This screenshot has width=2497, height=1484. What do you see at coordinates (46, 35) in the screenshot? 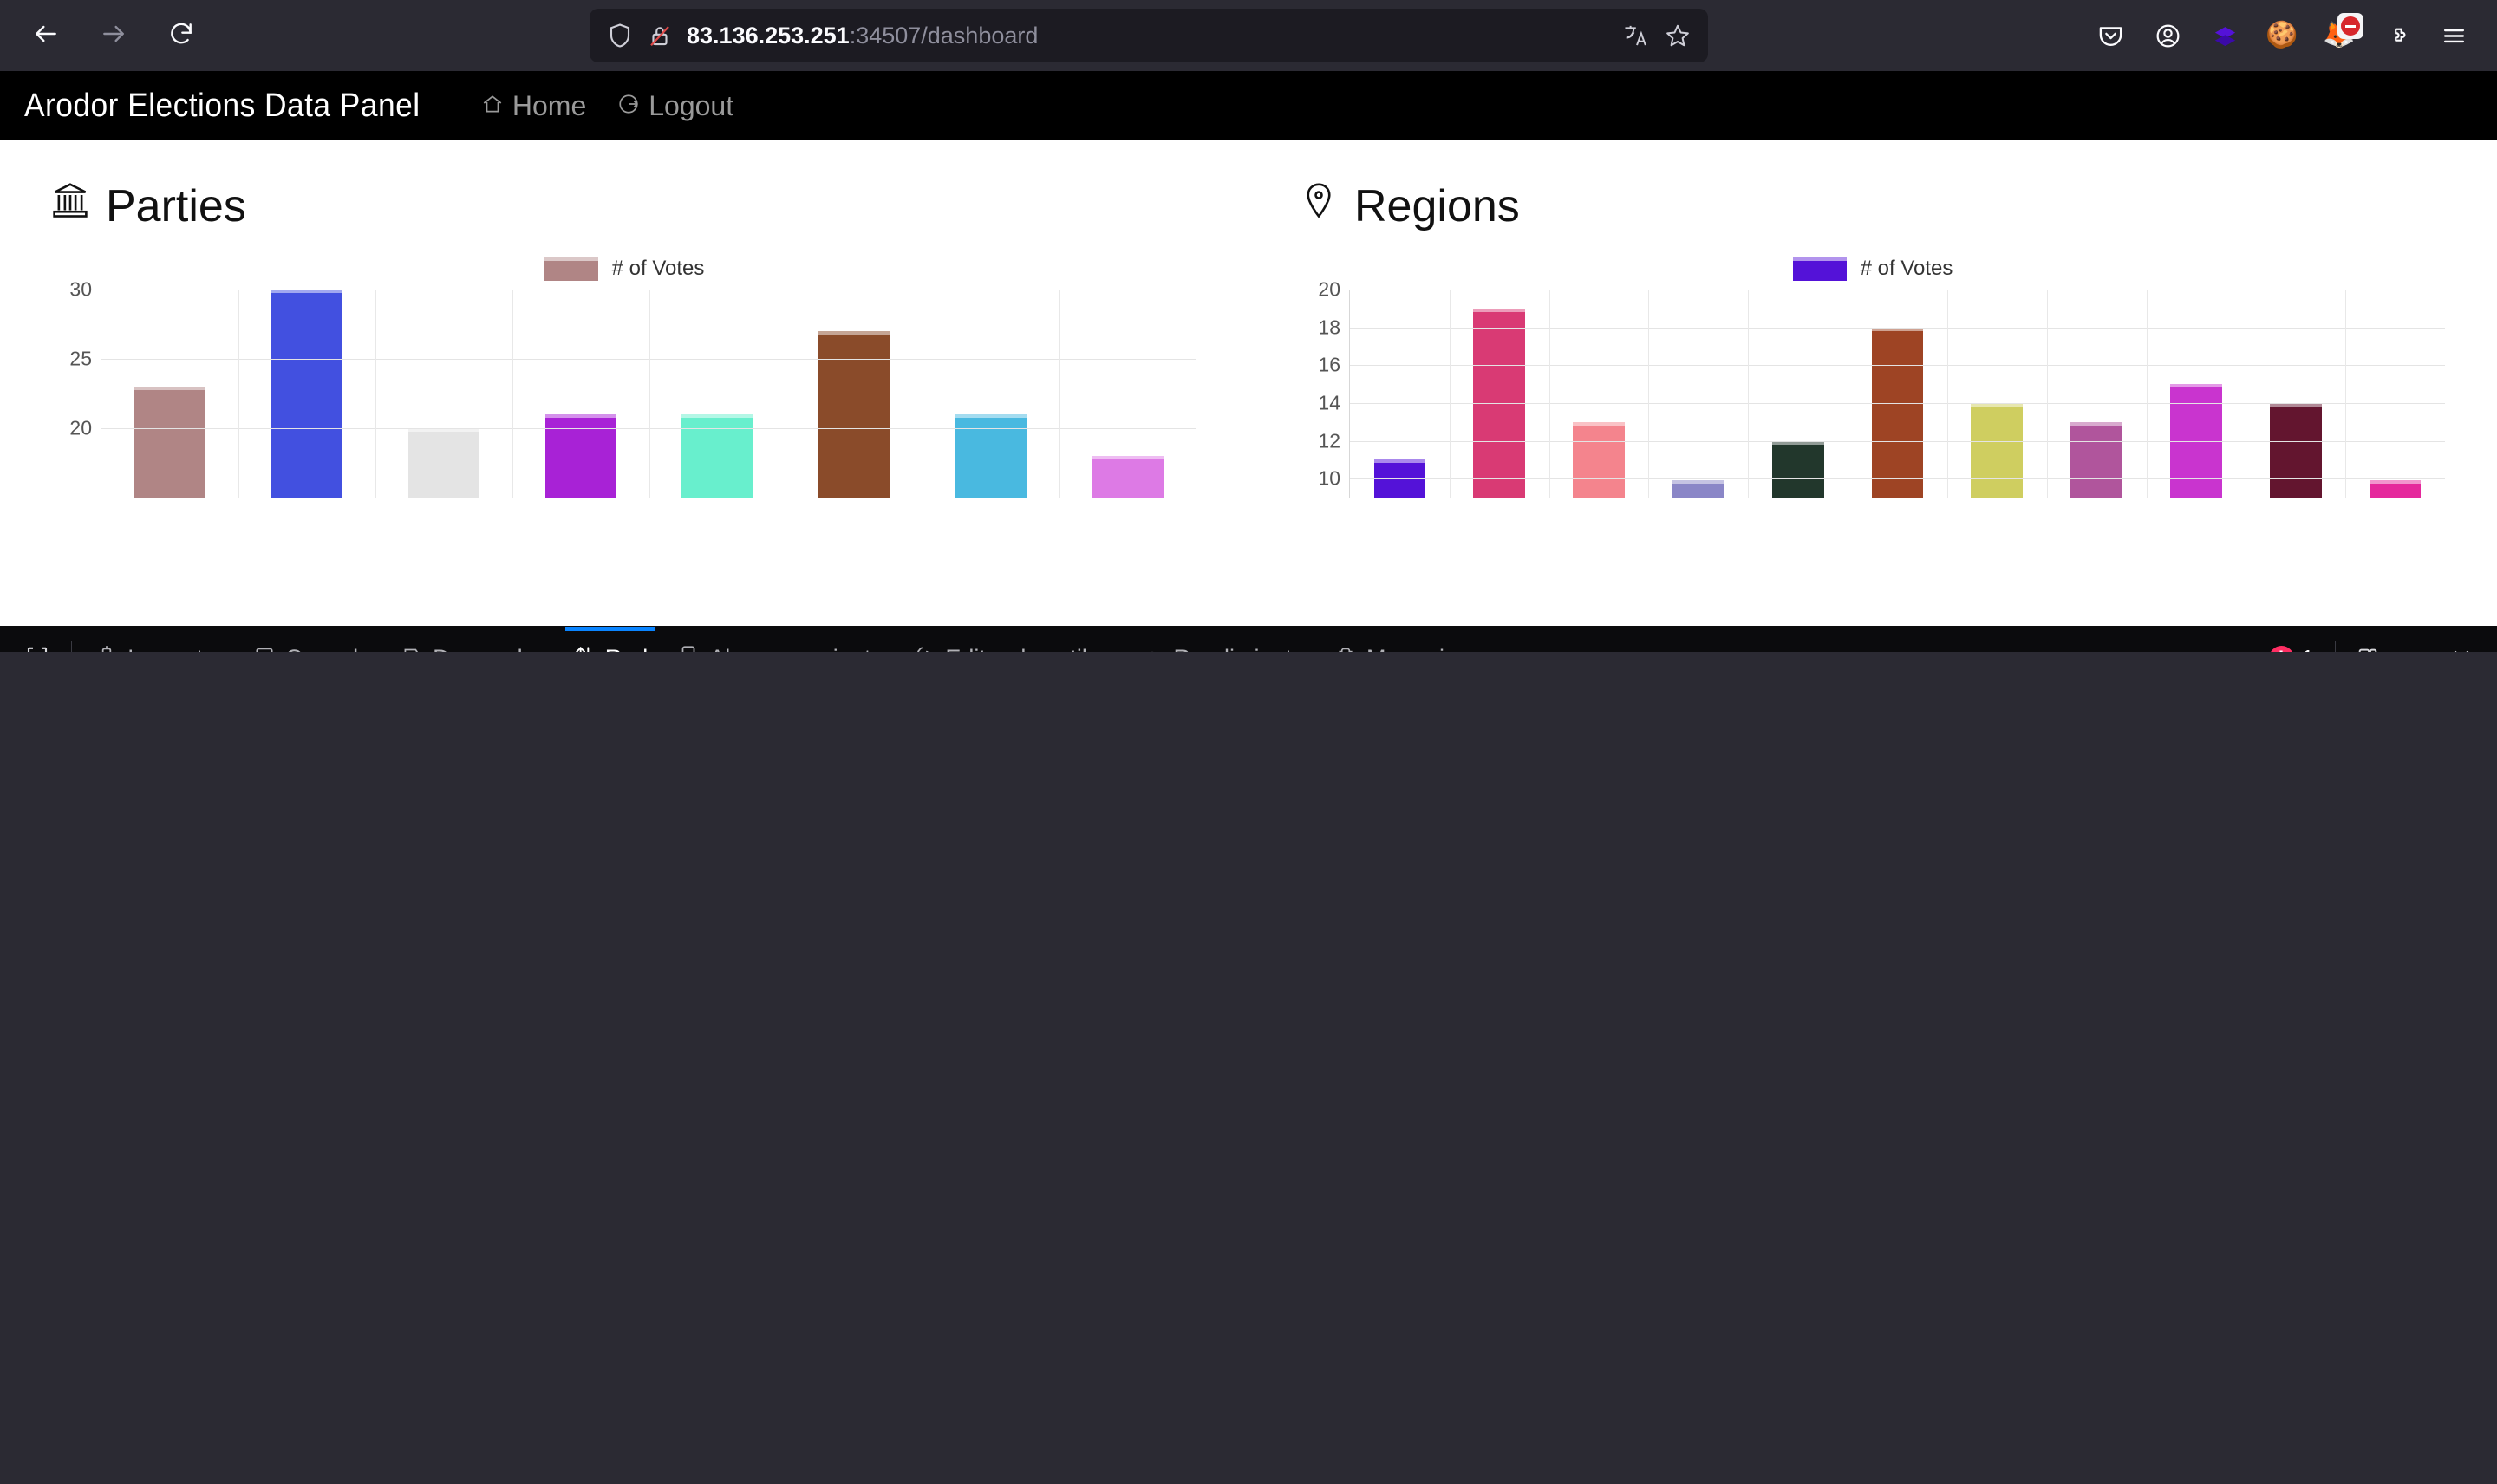
I see `back-button` at bounding box center [46, 35].